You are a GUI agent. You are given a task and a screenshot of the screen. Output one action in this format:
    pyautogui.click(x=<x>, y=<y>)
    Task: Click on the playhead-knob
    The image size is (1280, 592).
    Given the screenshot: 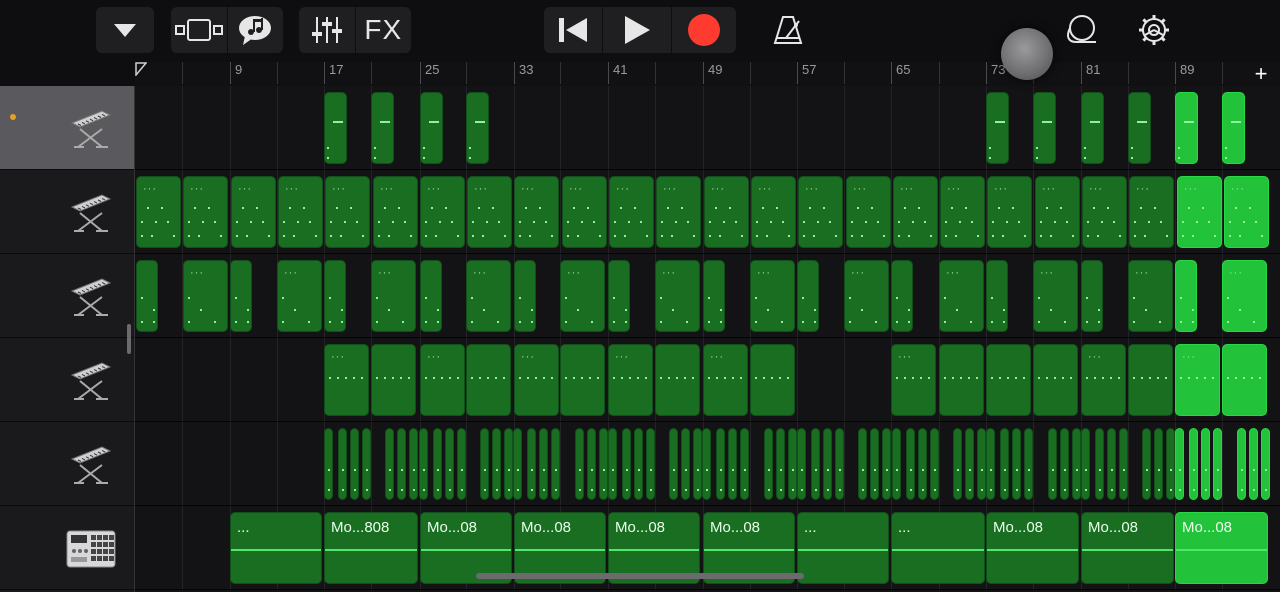 What is the action you would take?
    pyautogui.click(x=1027, y=54)
    